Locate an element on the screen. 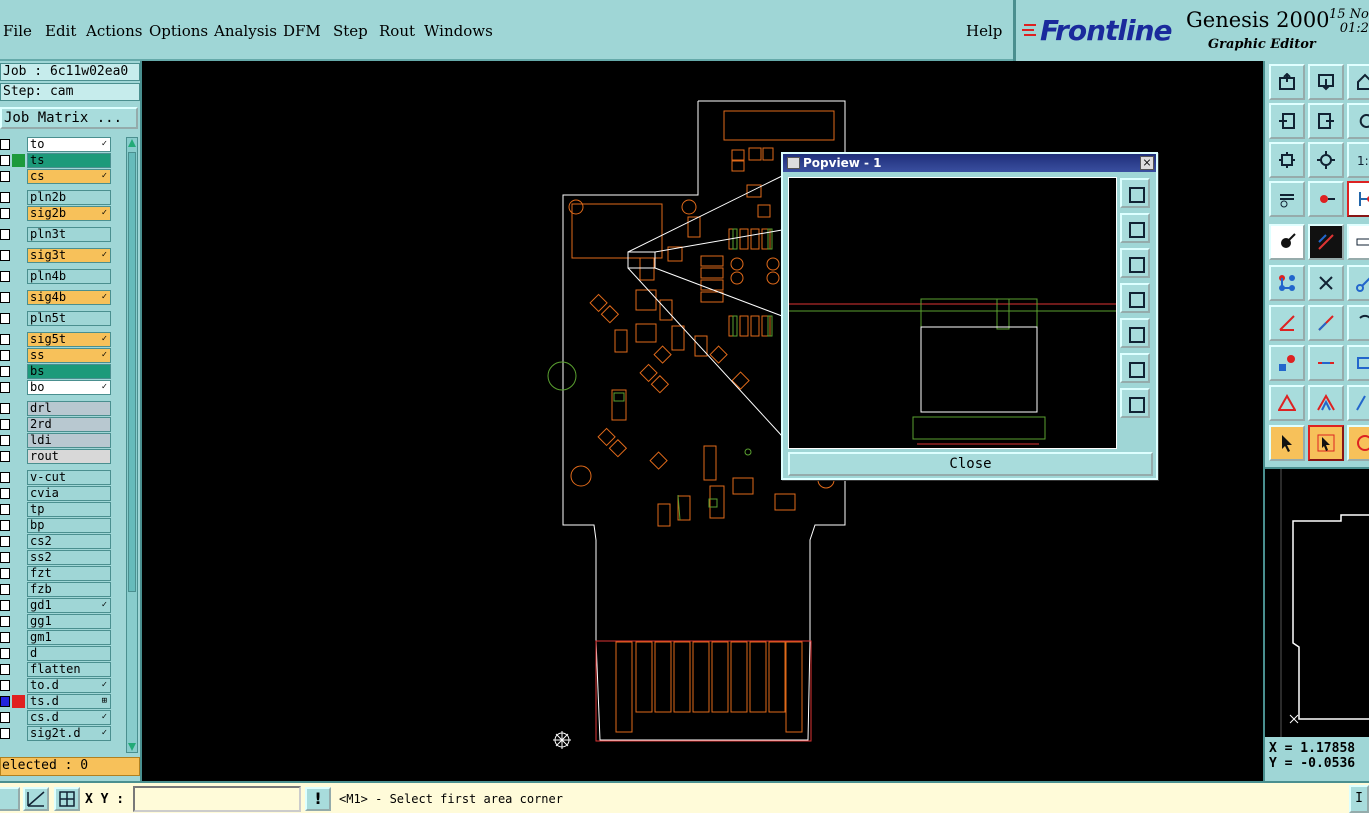 This screenshot has width=1369, height=813. layer-name: ts is located at coordinates (69, 160).